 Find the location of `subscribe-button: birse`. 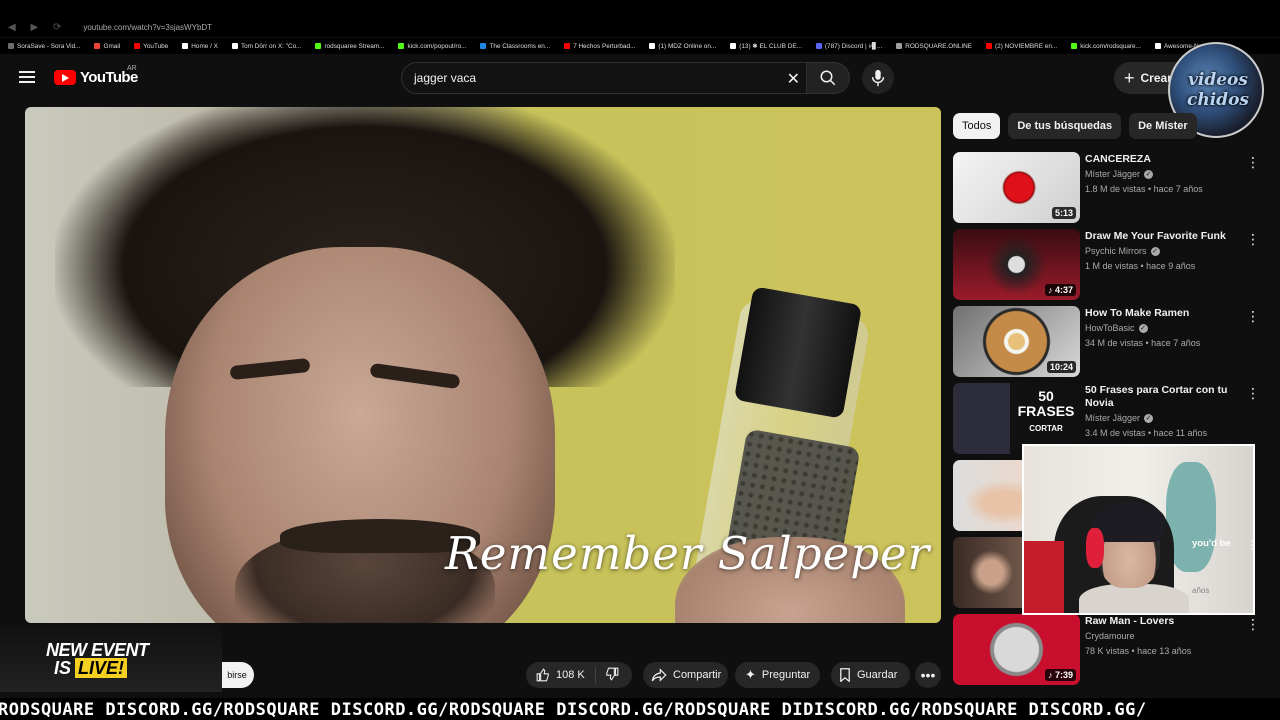

subscribe-button: birse is located at coordinates (236, 675).